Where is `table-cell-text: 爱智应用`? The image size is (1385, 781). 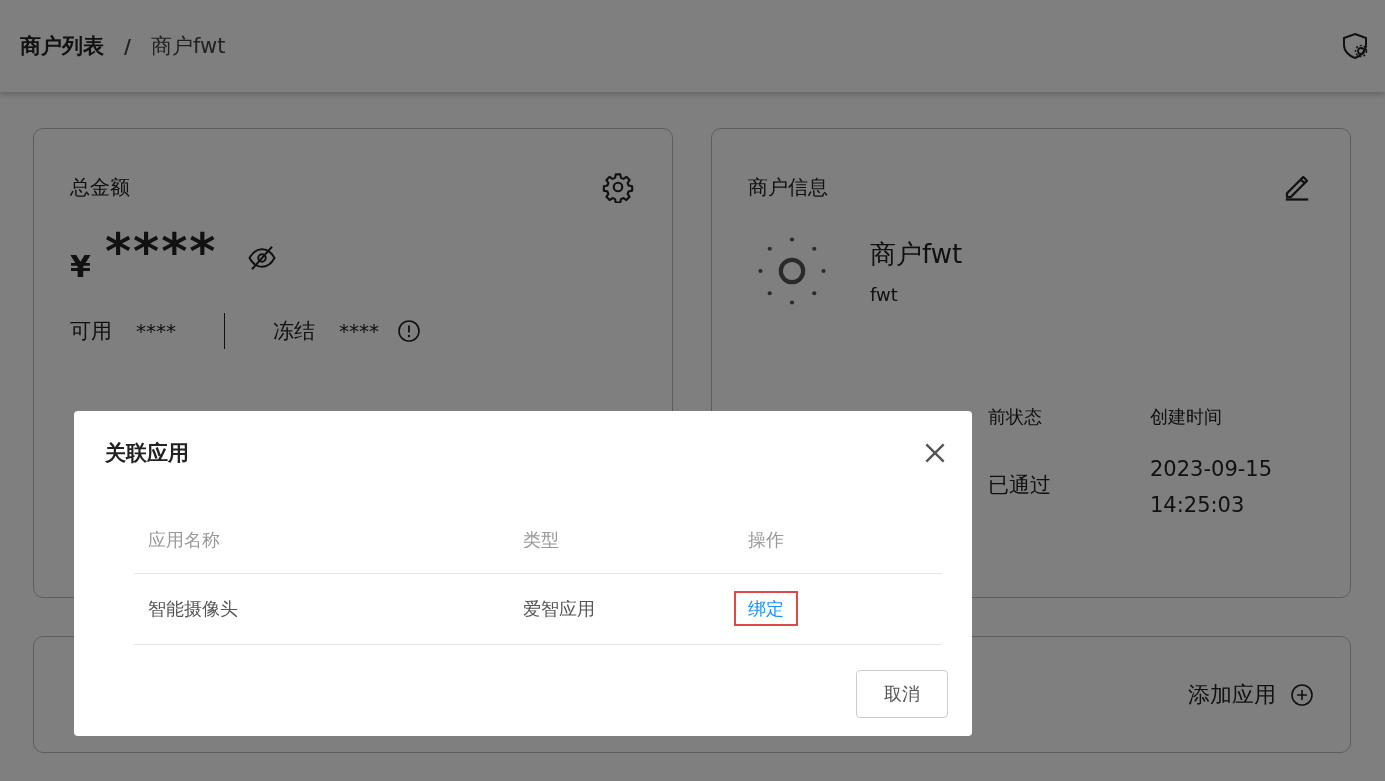
table-cell-text: 爱智应用 is located at coordinates (559, 609).